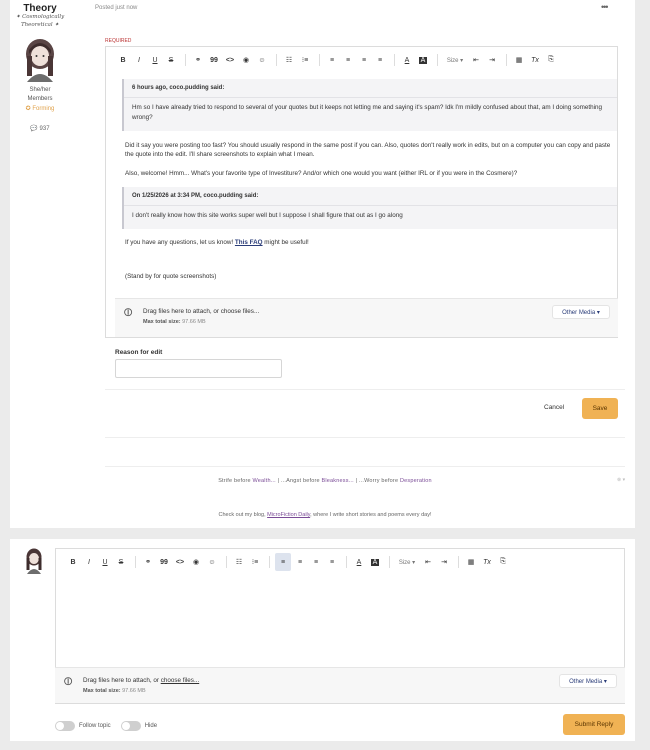  Describe the element at coordinates (40, 99) in the screenshot. I see `author-group: Members` at that location.